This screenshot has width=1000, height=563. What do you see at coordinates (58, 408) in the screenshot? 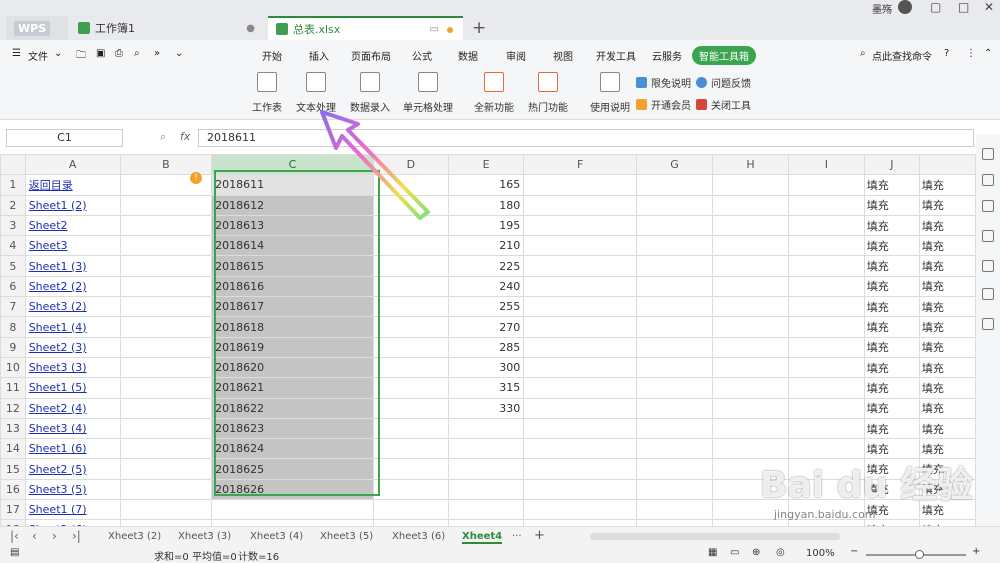
I see `cell-a-text: Sheet2 (4)` at bounding box center [58, 408].